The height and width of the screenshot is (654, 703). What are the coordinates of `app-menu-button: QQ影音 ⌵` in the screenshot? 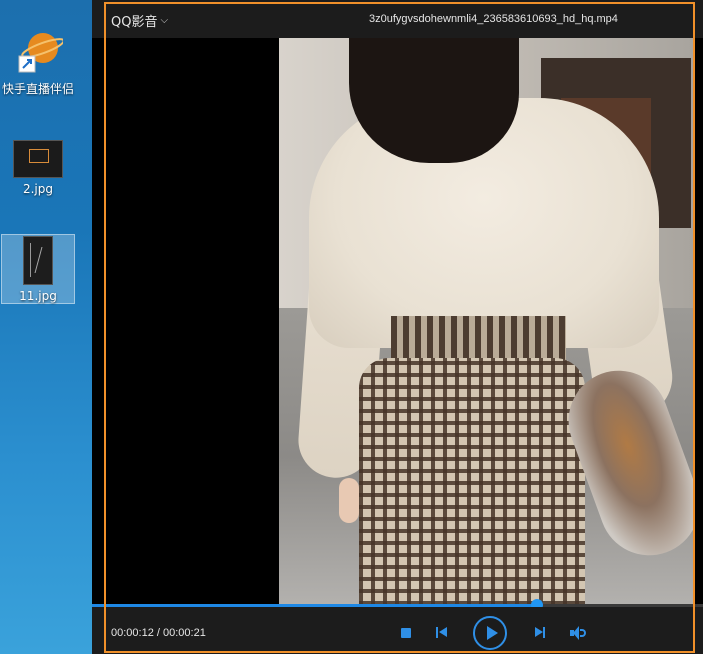 It's located at (139, 20).